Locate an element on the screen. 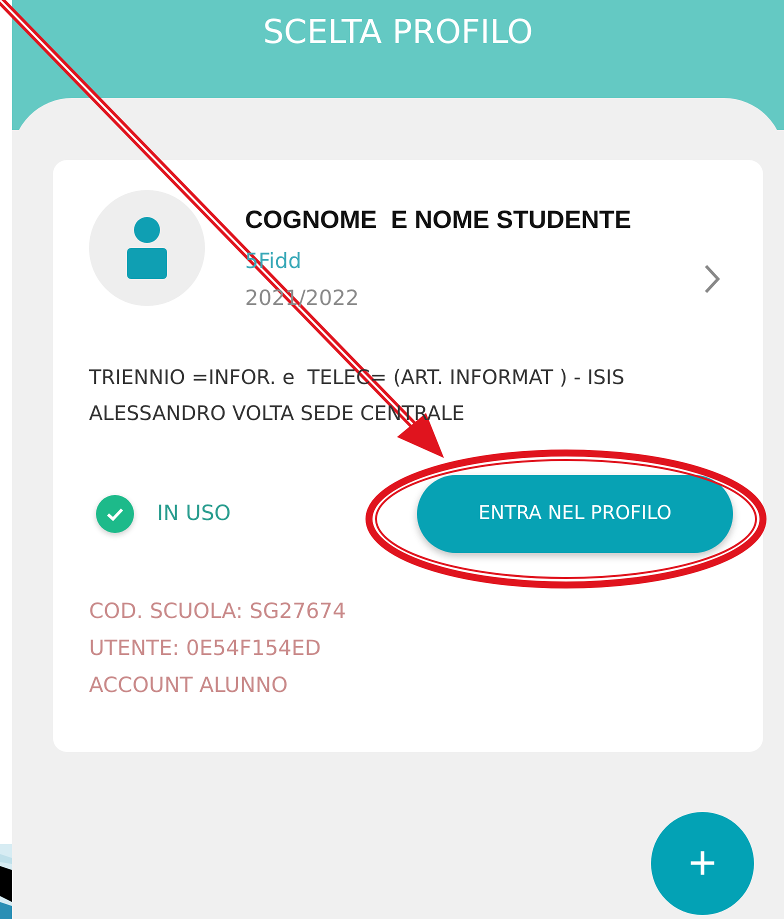  person-icon is located at coordinates (147, 248).